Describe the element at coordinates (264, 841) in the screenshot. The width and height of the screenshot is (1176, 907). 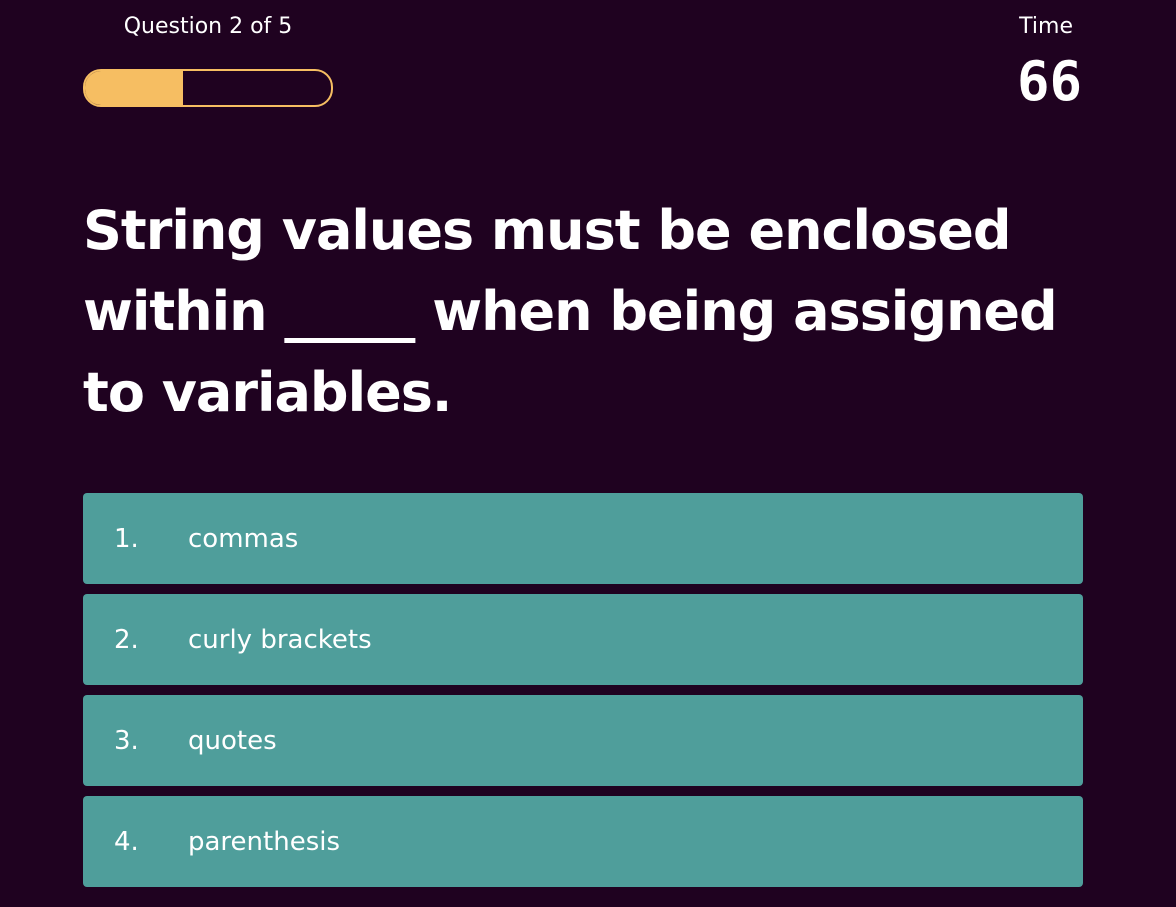
I see `answer-label: parenthesis` at that location.